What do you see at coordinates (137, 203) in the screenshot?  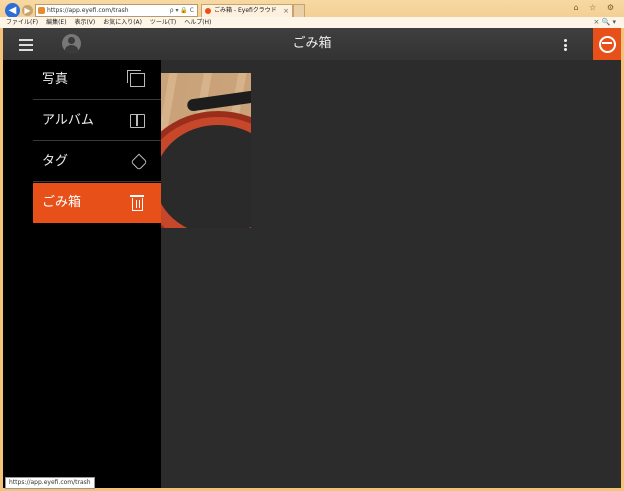 I see `trash-icon` at bounding box center [137, 203].